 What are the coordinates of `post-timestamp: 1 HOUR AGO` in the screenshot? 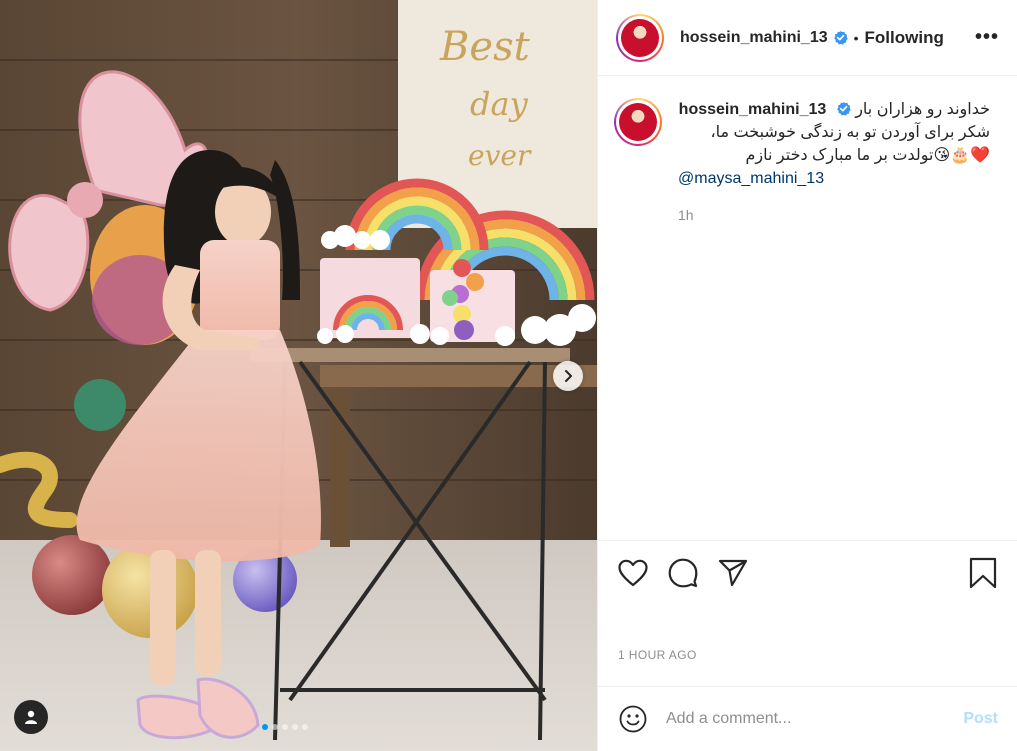 It's located at (657, 655).